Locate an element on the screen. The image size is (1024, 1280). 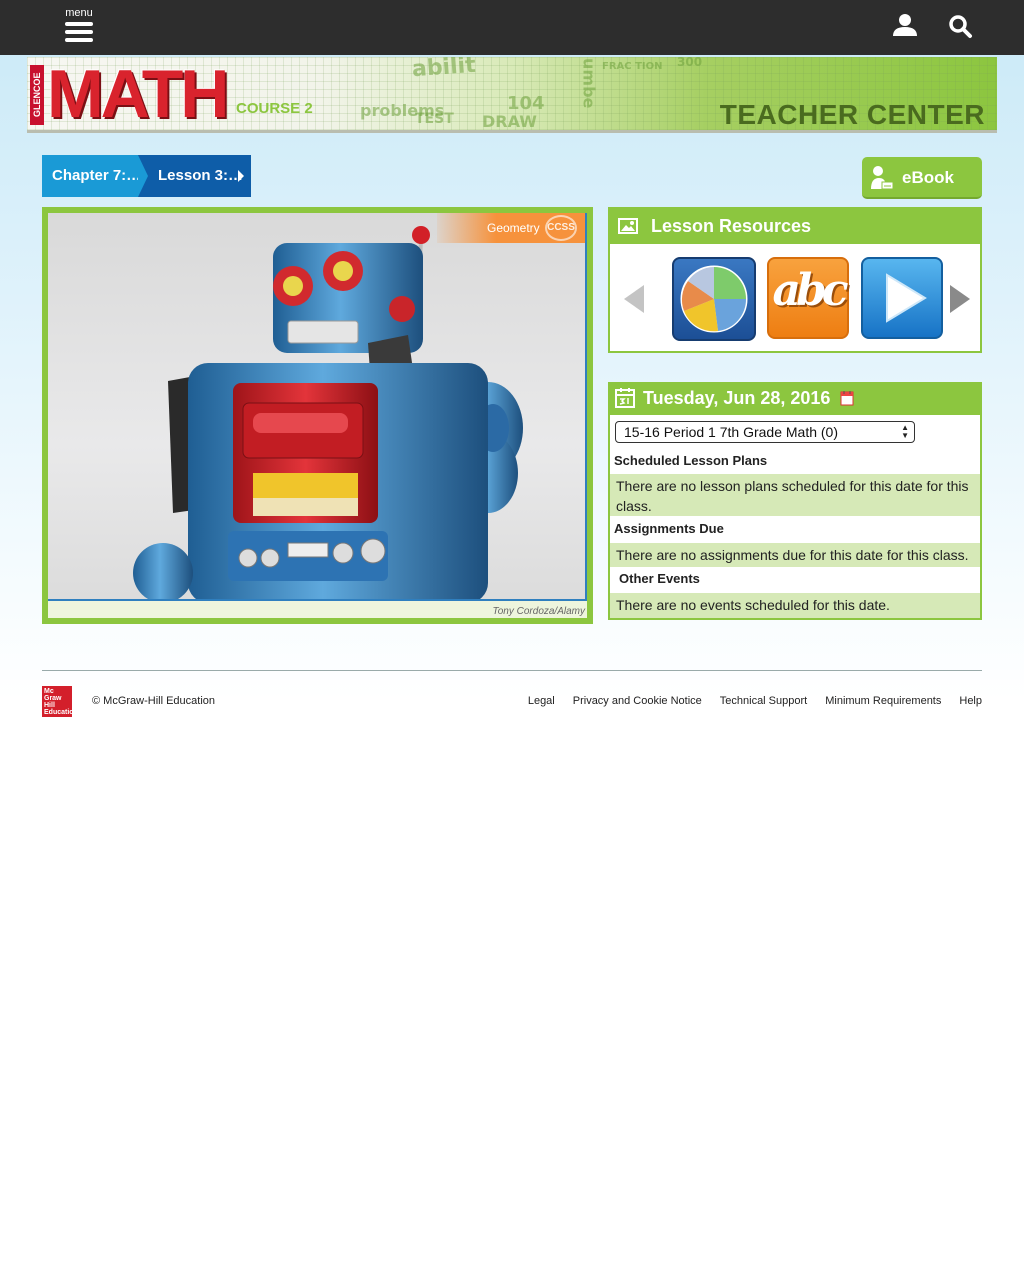
calendar-icon is located at coordinates (625, 398).